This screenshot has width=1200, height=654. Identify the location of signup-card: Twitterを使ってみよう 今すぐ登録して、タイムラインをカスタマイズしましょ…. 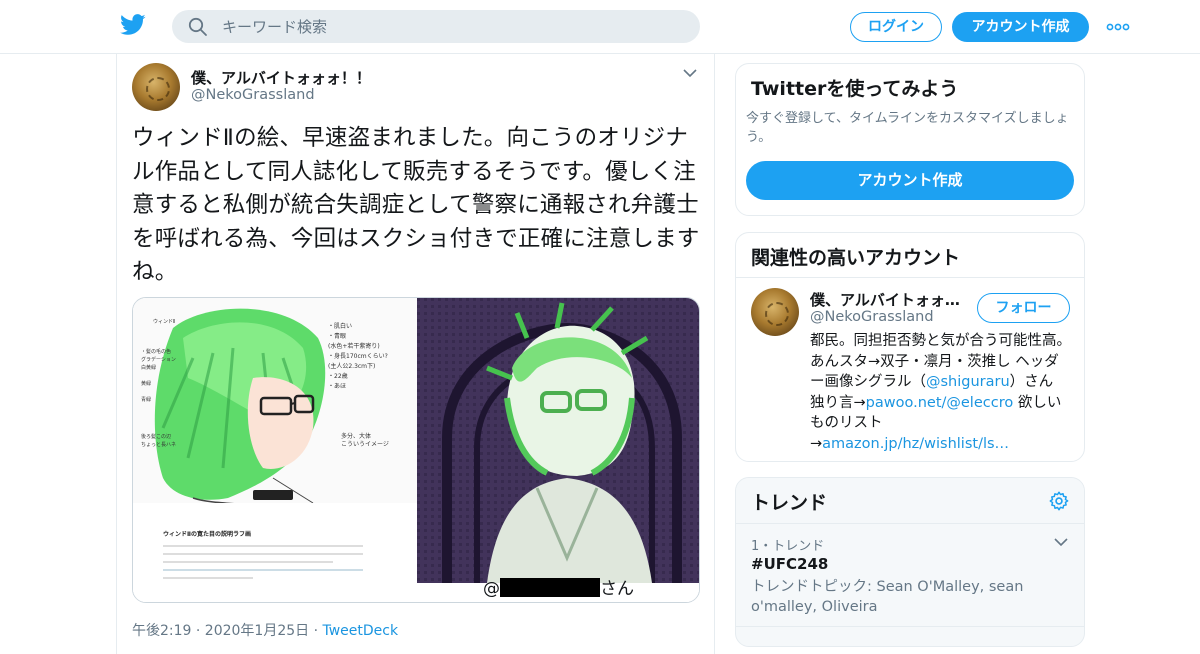
(910, 139).